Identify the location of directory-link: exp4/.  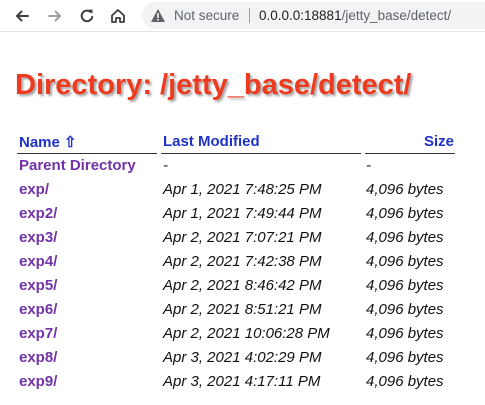
(38, 261).